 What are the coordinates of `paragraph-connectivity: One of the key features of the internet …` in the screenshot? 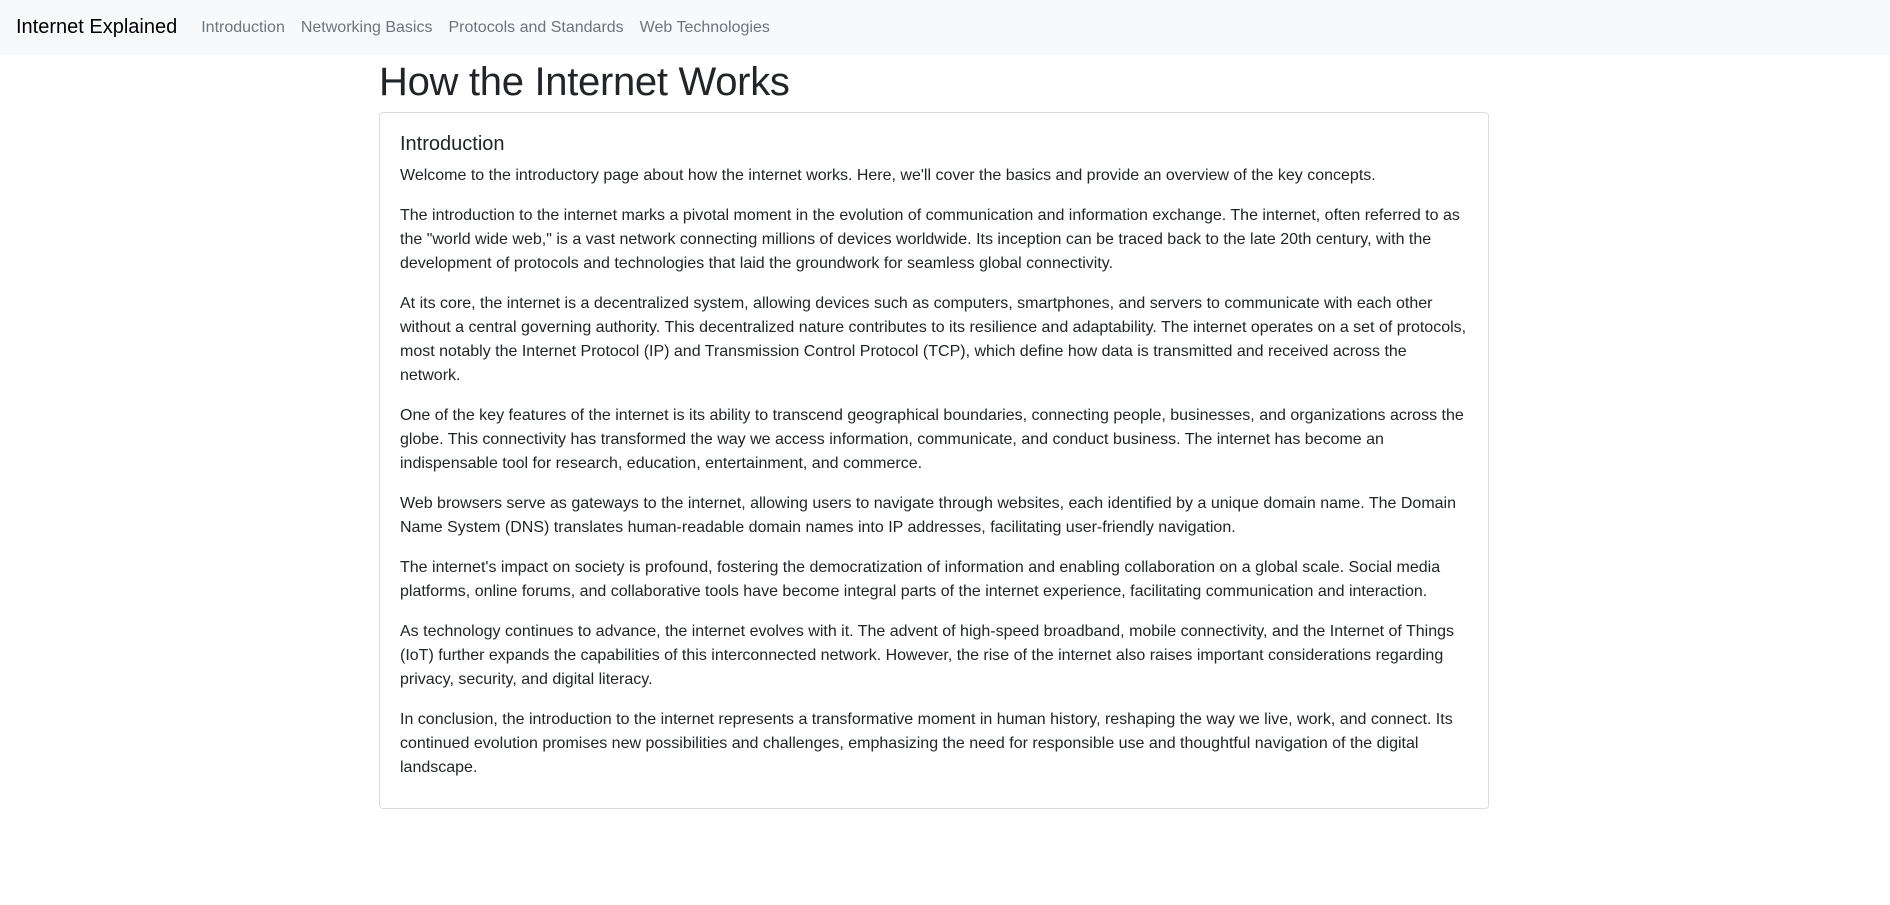 It's located at (932, 439).